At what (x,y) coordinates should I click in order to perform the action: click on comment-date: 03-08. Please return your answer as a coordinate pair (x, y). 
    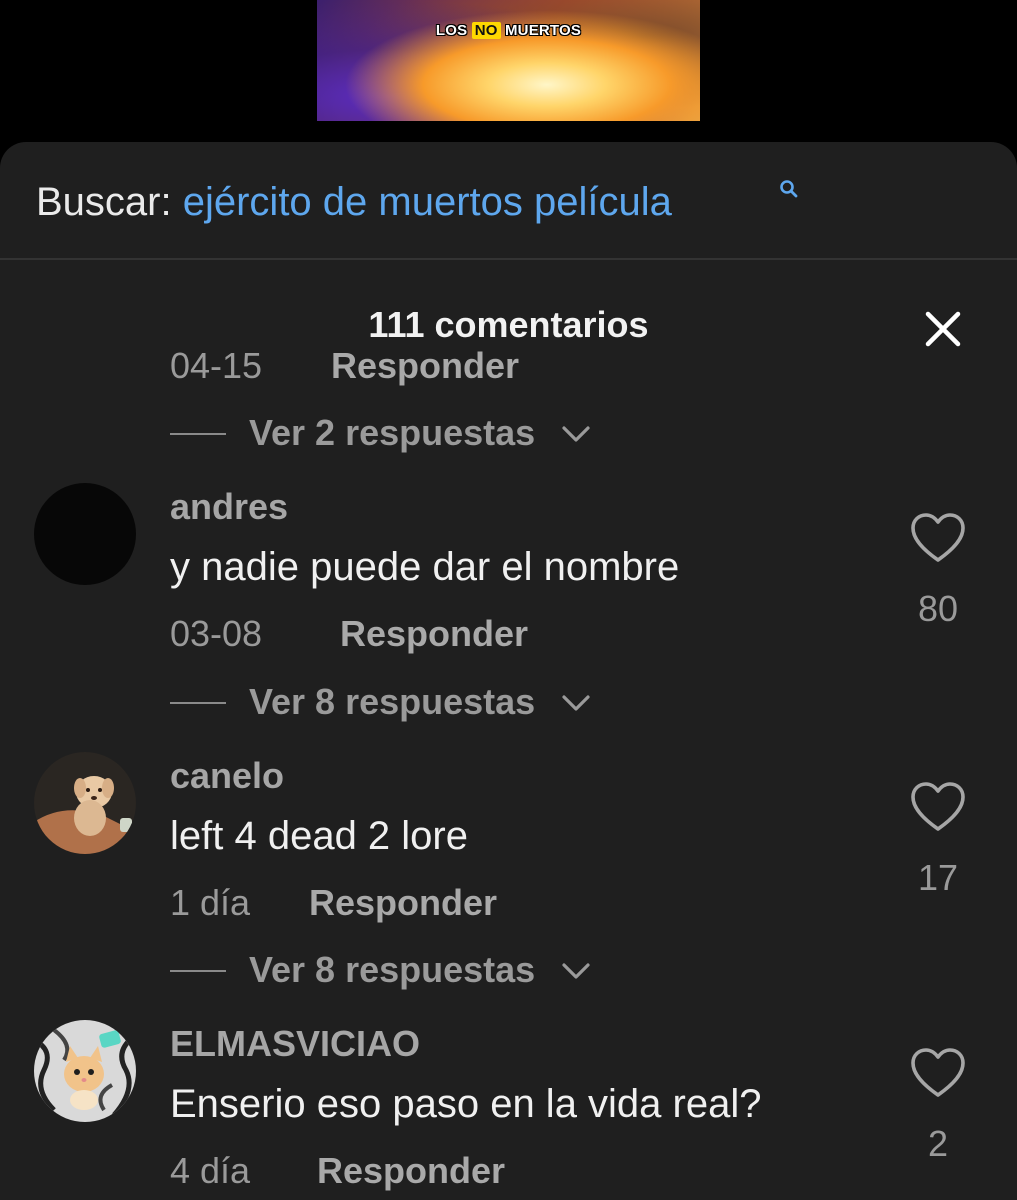
    Looking at the image, I should click on (216, 633).